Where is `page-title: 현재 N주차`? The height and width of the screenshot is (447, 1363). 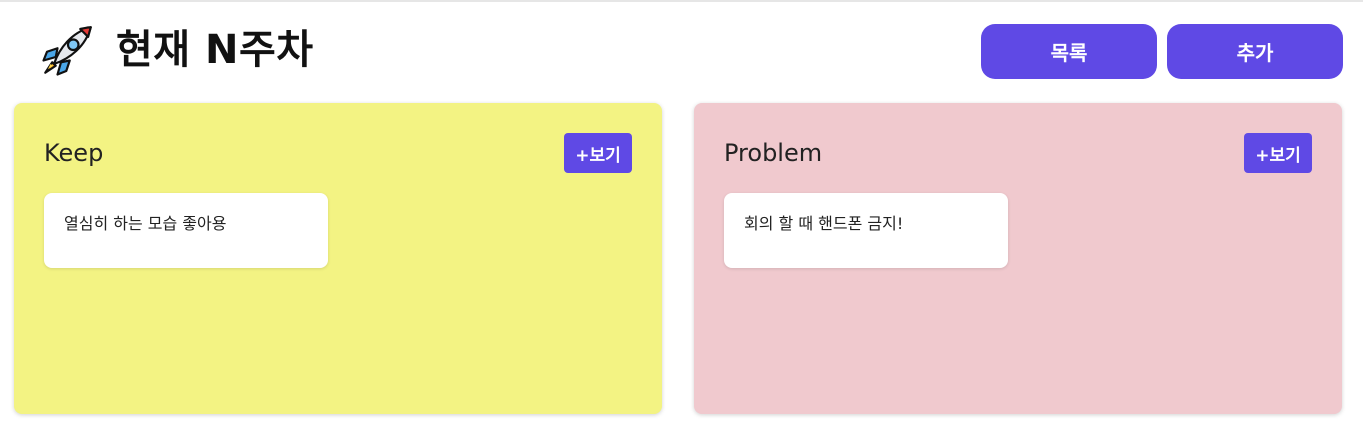 page-title: 현재 N주차 is located at coordinates (215, 50).